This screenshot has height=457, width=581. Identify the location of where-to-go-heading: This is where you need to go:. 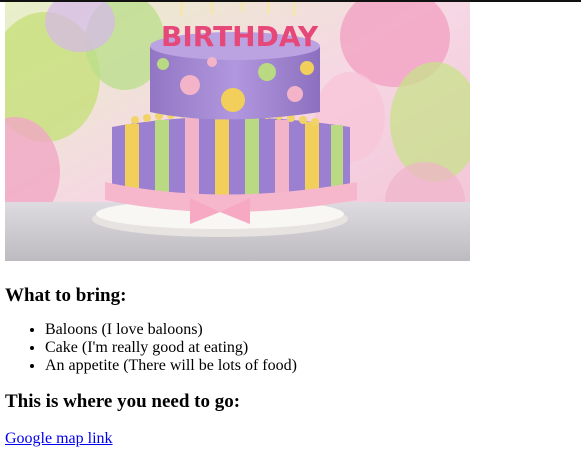
(123, 401).